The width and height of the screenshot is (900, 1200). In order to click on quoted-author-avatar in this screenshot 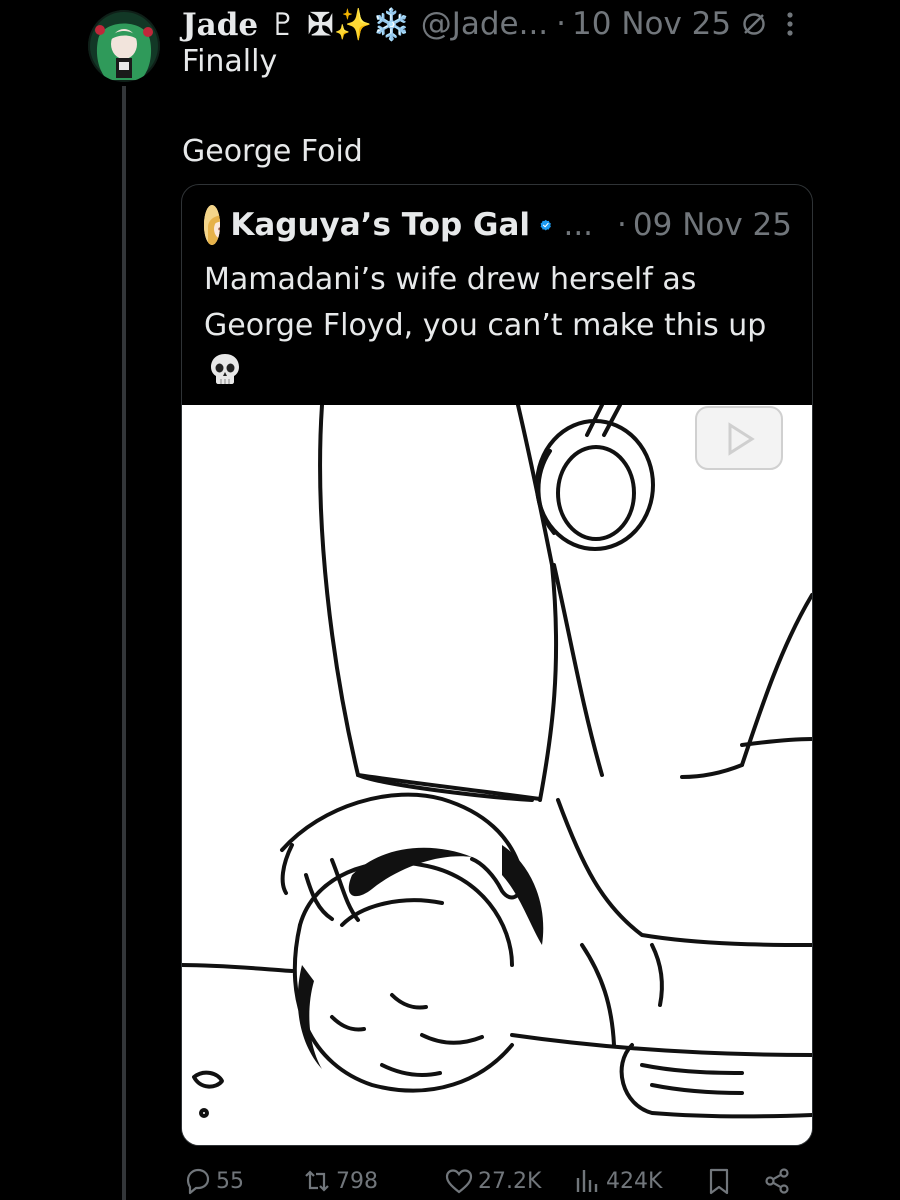, I will do `click(212, 225)`.